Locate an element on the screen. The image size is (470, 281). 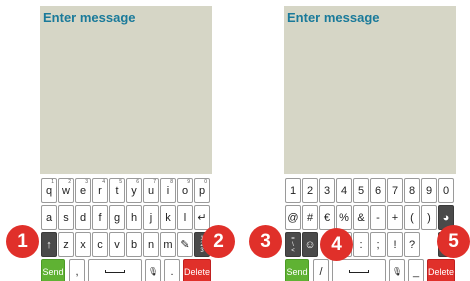
keyboard-row-2: a s d f g h j k l ↵ is located at coordinates (126, 217).